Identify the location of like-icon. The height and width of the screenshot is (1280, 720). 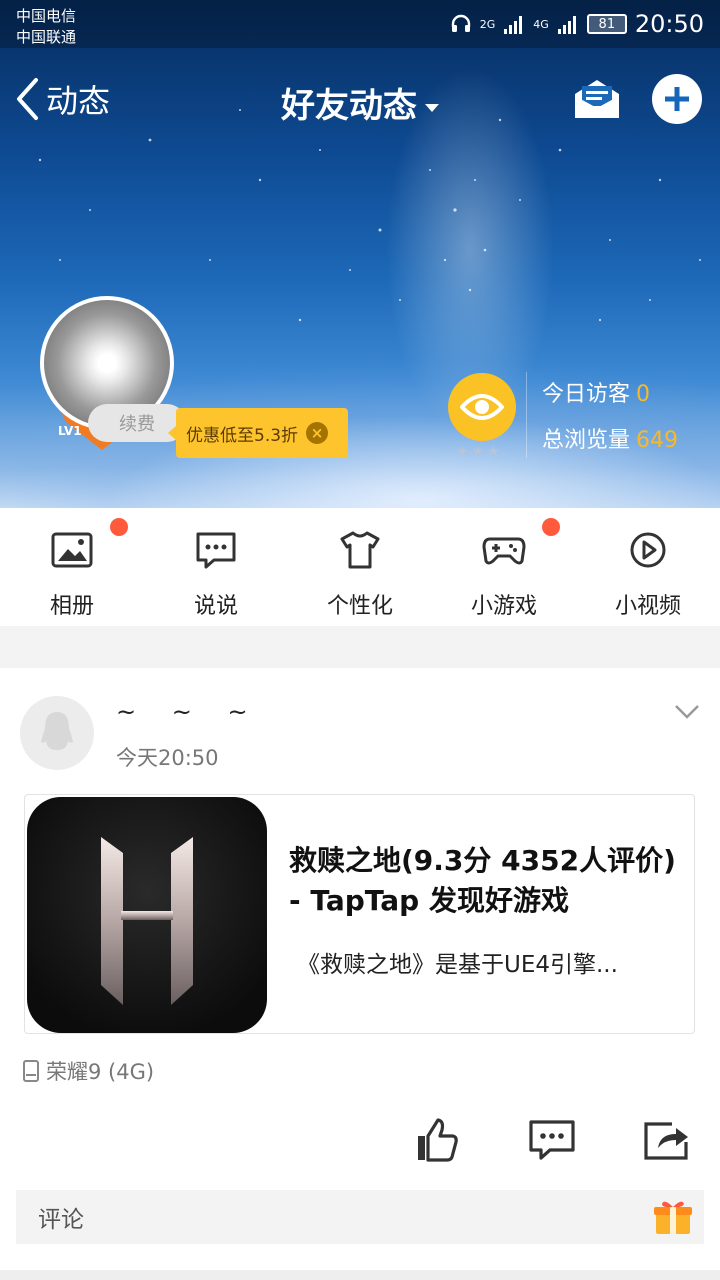
(436, 1140).